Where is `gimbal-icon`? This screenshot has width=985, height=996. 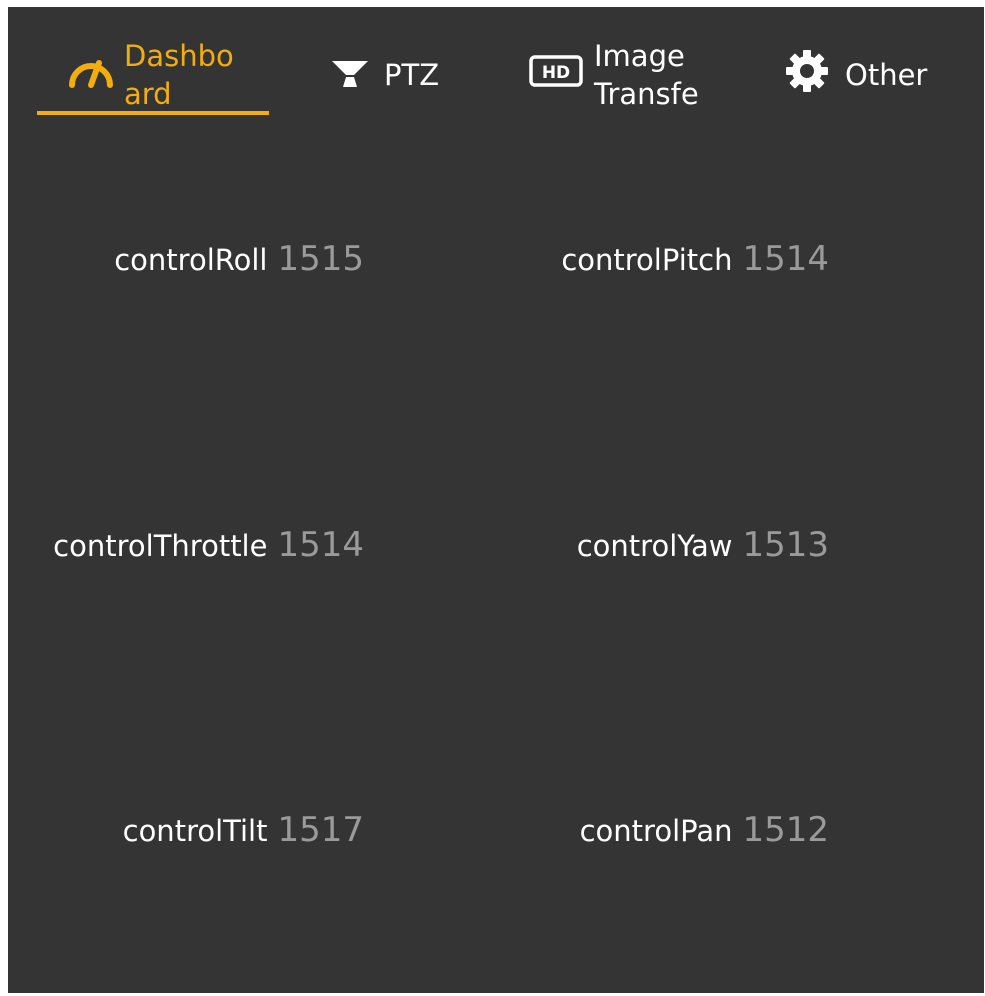
gimbal-icon is located at coordinates (350, 75).